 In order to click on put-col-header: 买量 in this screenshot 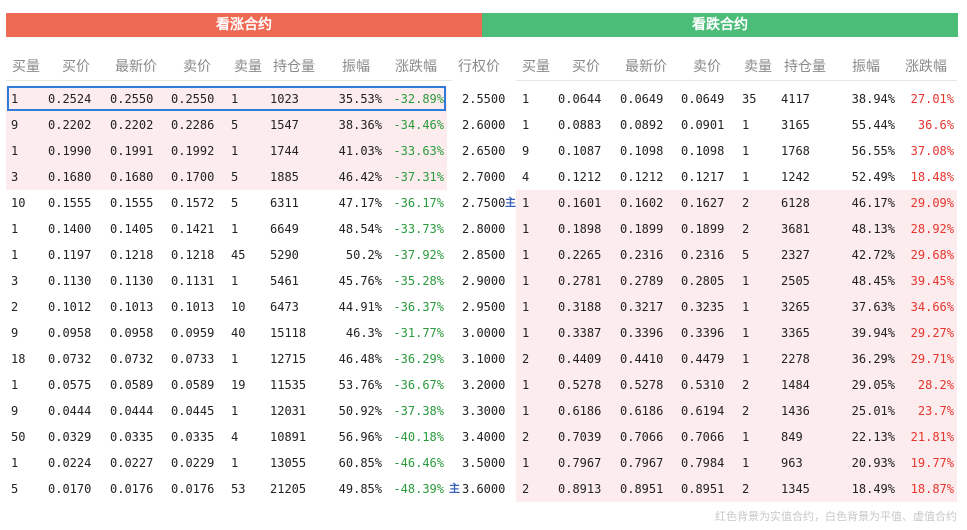, I will do `click(536, 67)`.